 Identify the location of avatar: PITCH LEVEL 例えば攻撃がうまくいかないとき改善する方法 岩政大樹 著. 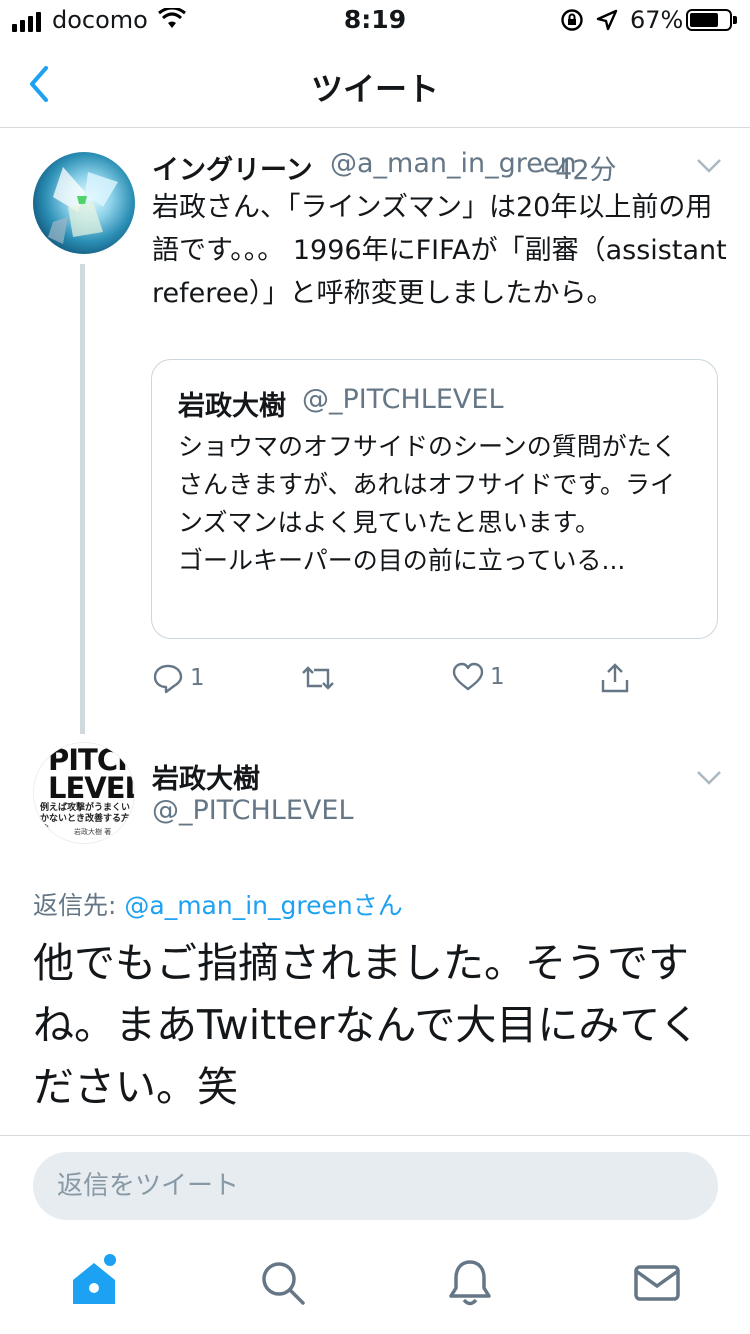
(84, 793).